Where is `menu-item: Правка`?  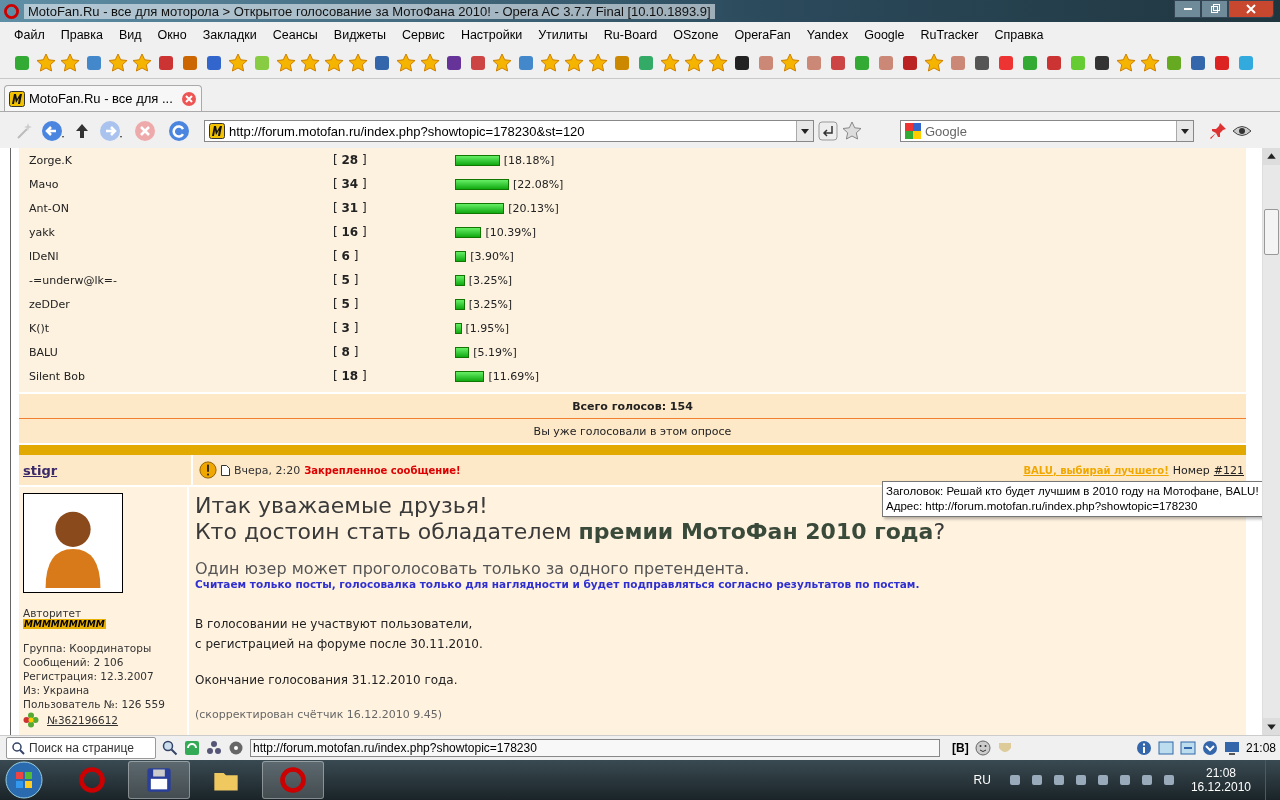 menu-item: Правка is located at coordinates (81, 35).